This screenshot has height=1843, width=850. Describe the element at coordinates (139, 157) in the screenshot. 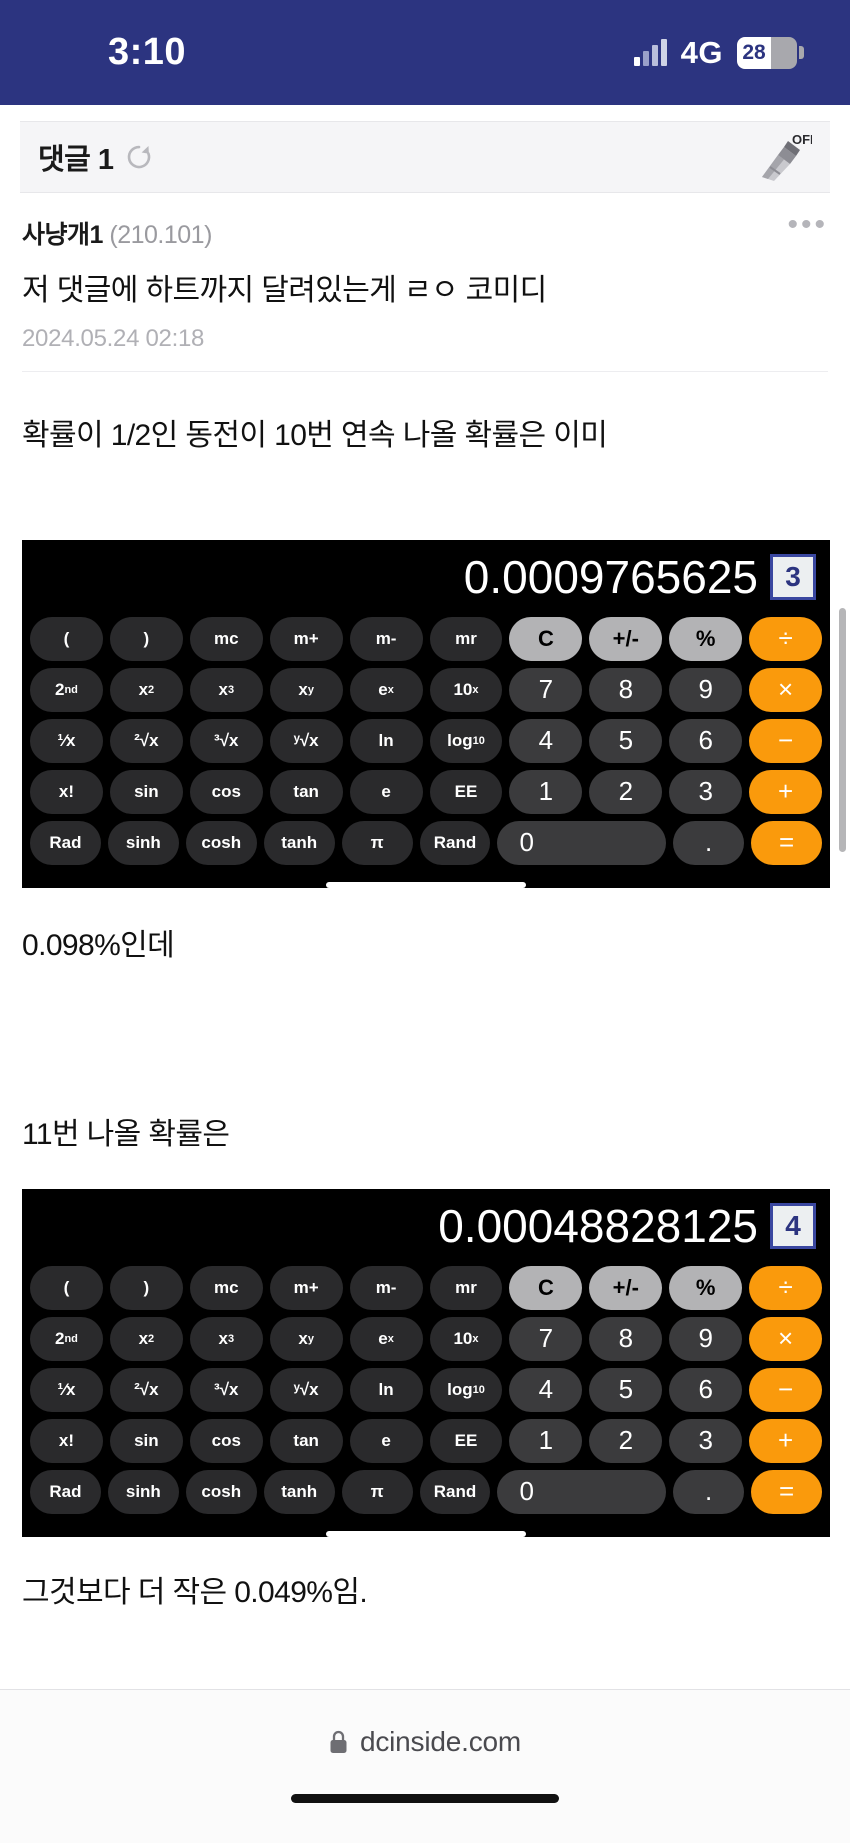

I see `refresh-icon` at that location.